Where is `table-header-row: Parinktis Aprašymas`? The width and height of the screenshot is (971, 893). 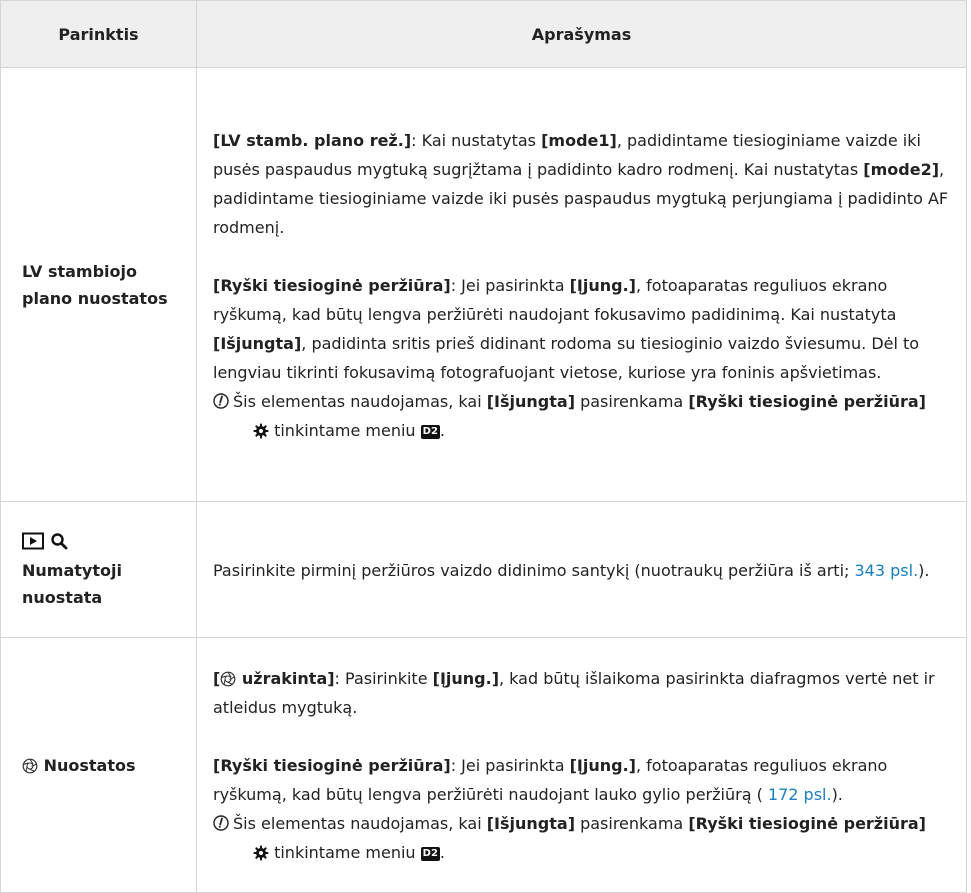
table-header-row: Parinktis Aprašymas is located at coordinates (483, 34).